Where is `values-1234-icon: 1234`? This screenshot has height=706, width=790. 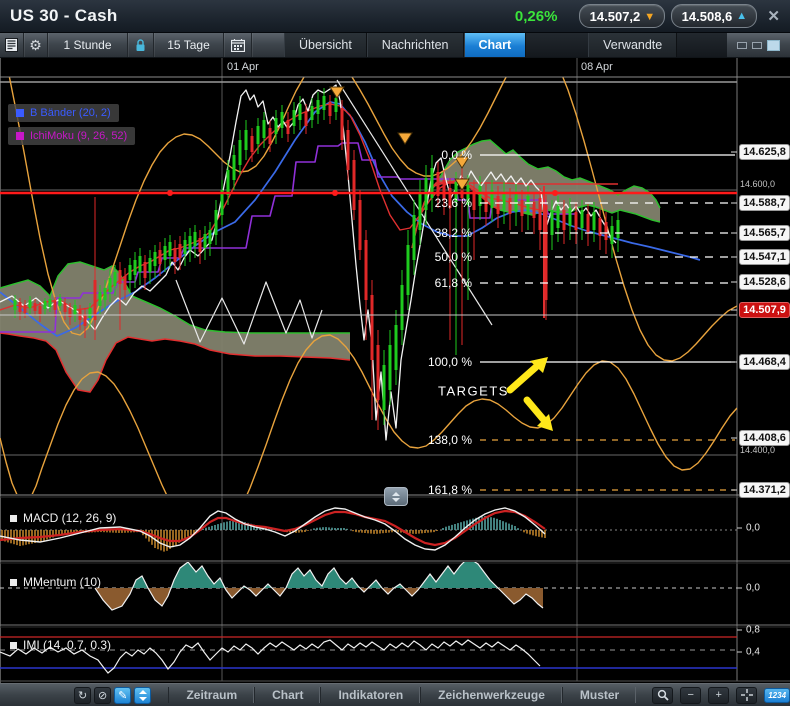 values-1234-icon: 1234 is located at coordinates (777, 695).